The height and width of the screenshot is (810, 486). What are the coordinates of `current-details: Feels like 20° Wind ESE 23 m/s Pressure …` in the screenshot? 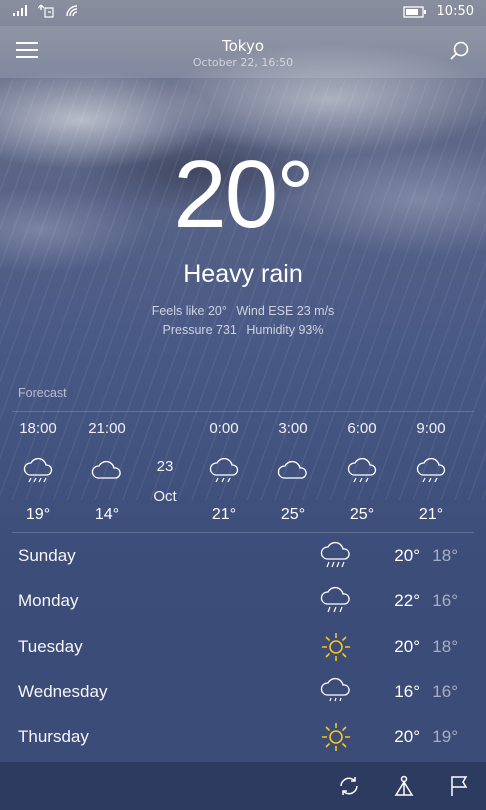 It's located at (243, 321).